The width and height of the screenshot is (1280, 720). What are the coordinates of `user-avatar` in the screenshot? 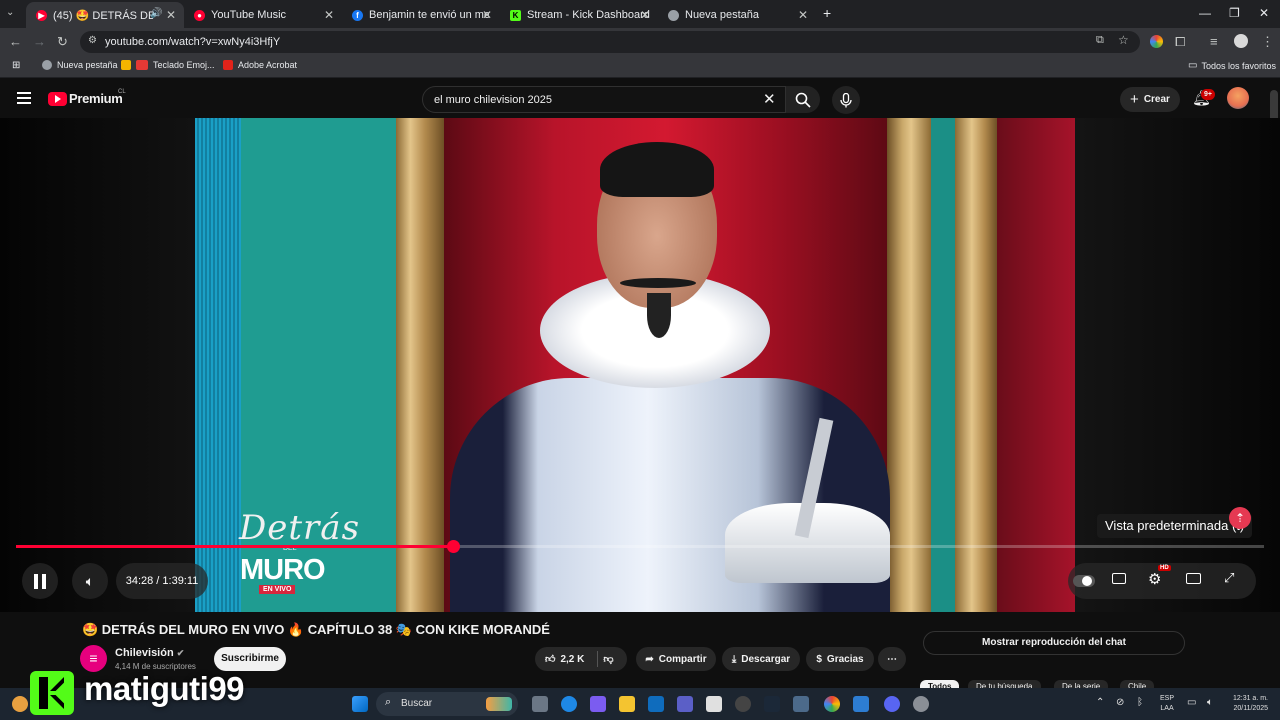 It's located at (1238, 98).